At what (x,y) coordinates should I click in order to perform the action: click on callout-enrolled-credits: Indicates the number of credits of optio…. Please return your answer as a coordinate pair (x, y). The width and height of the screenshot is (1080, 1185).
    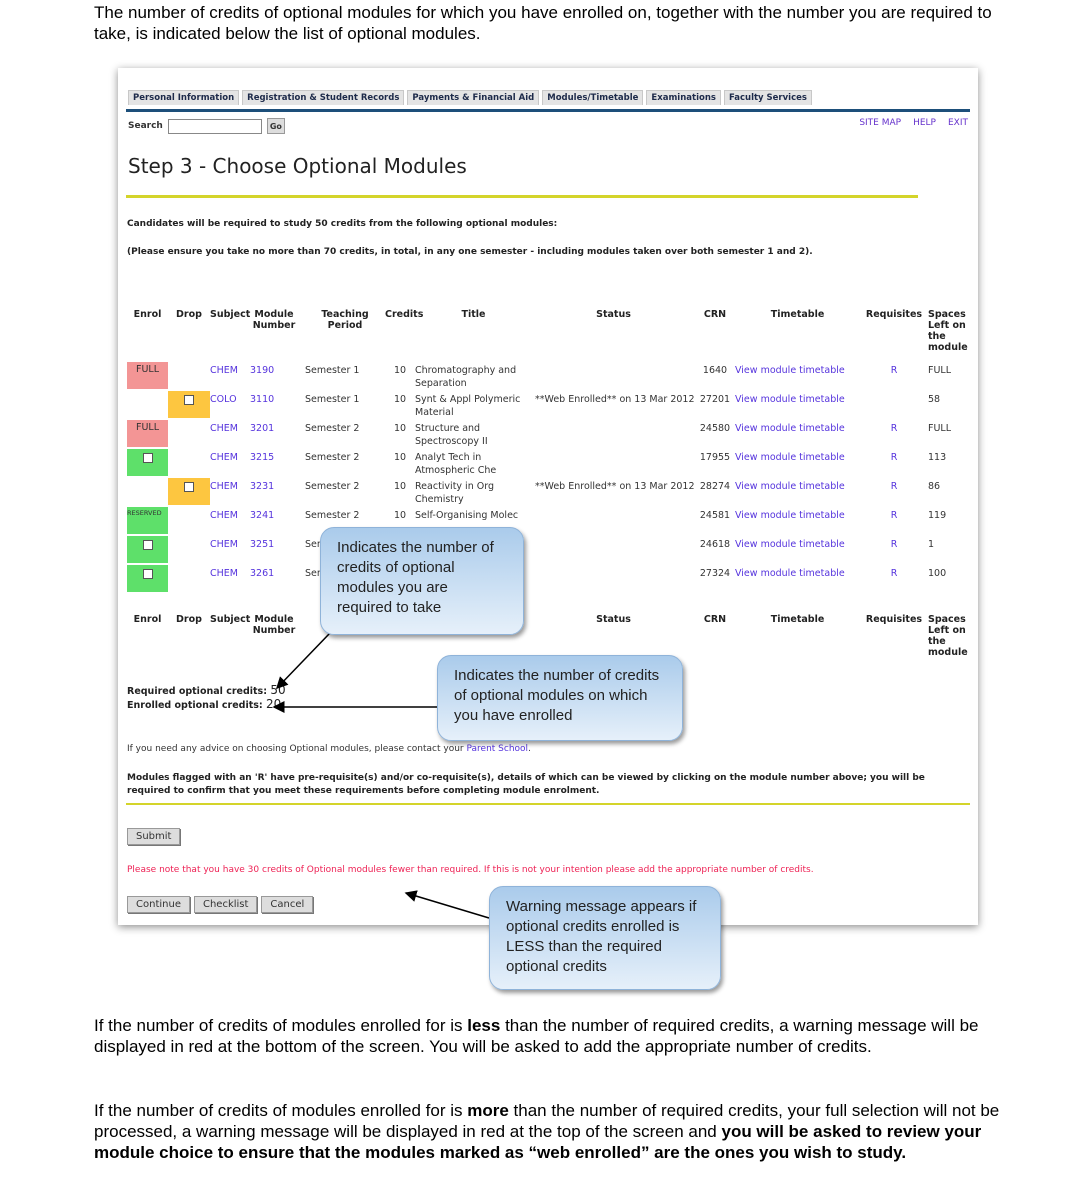
    Looking at the image, I should click on (560, 698).